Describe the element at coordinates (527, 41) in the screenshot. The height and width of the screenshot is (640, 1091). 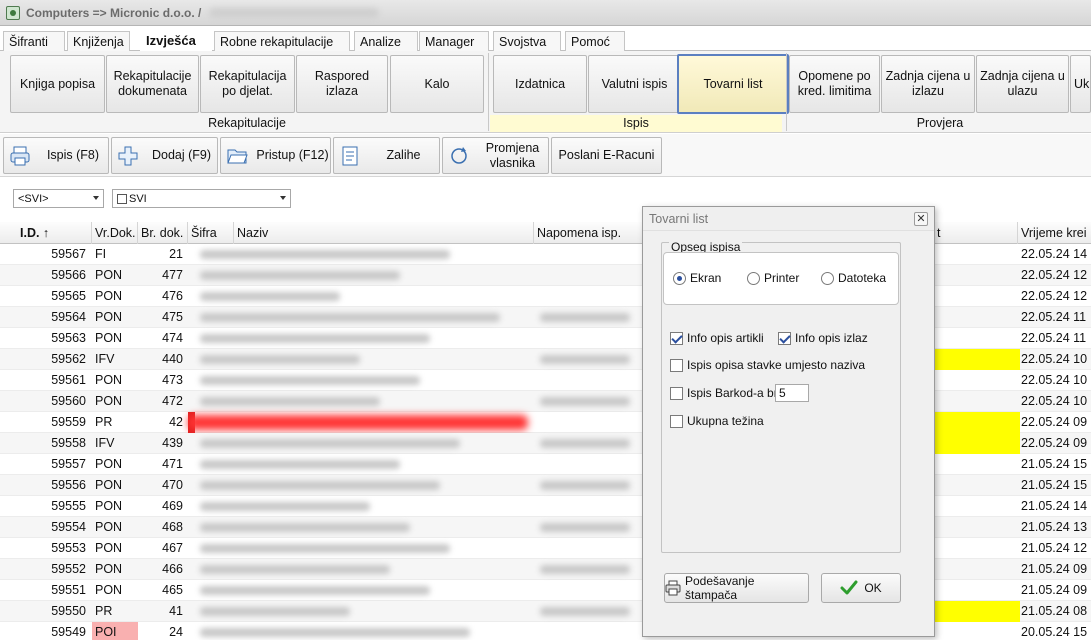
I see `tab-svojstva: Svojstva` at that location.